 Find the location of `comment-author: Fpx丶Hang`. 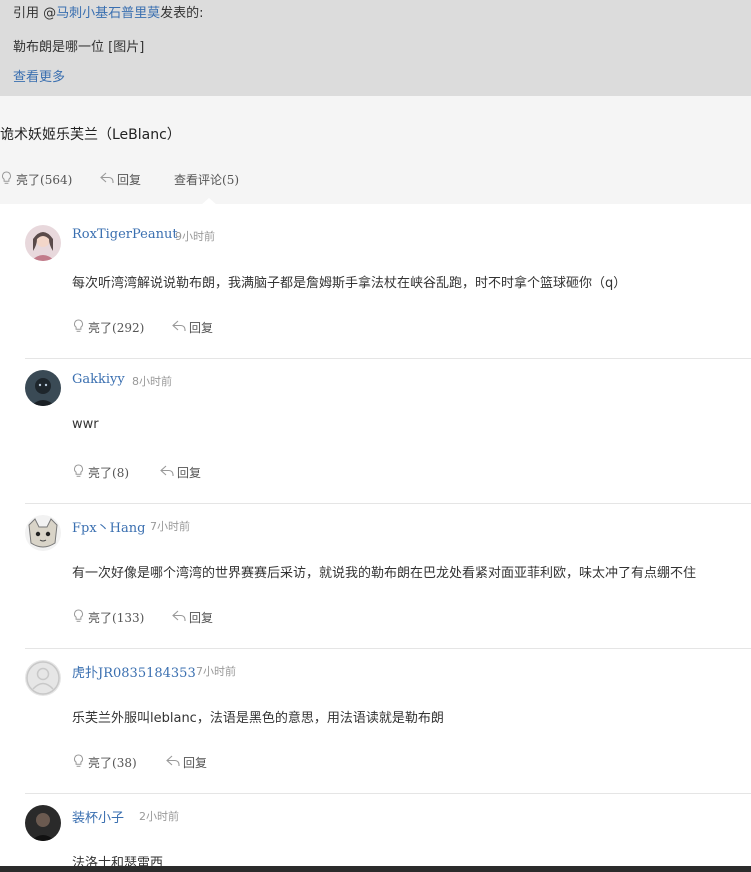

comment-author: Fpx丶Hang is located at coordinates (108, 526).